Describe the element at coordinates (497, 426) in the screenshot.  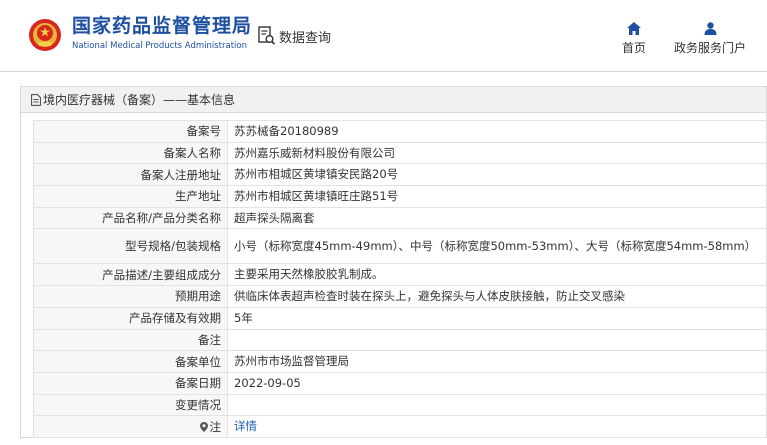
I see `details-cell: 详情` at that location.